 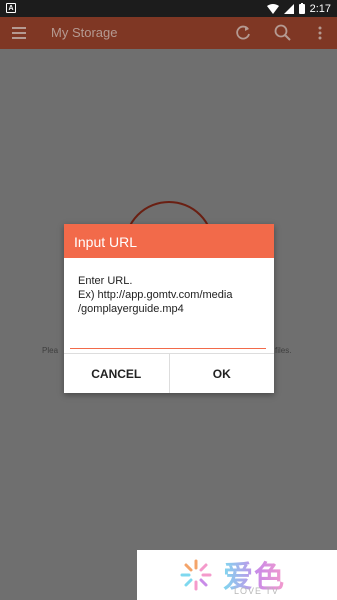 What do you see at coordinates (301, 8) in the screenshot?
I see `battery-icon` at bounding box center [301, 8].